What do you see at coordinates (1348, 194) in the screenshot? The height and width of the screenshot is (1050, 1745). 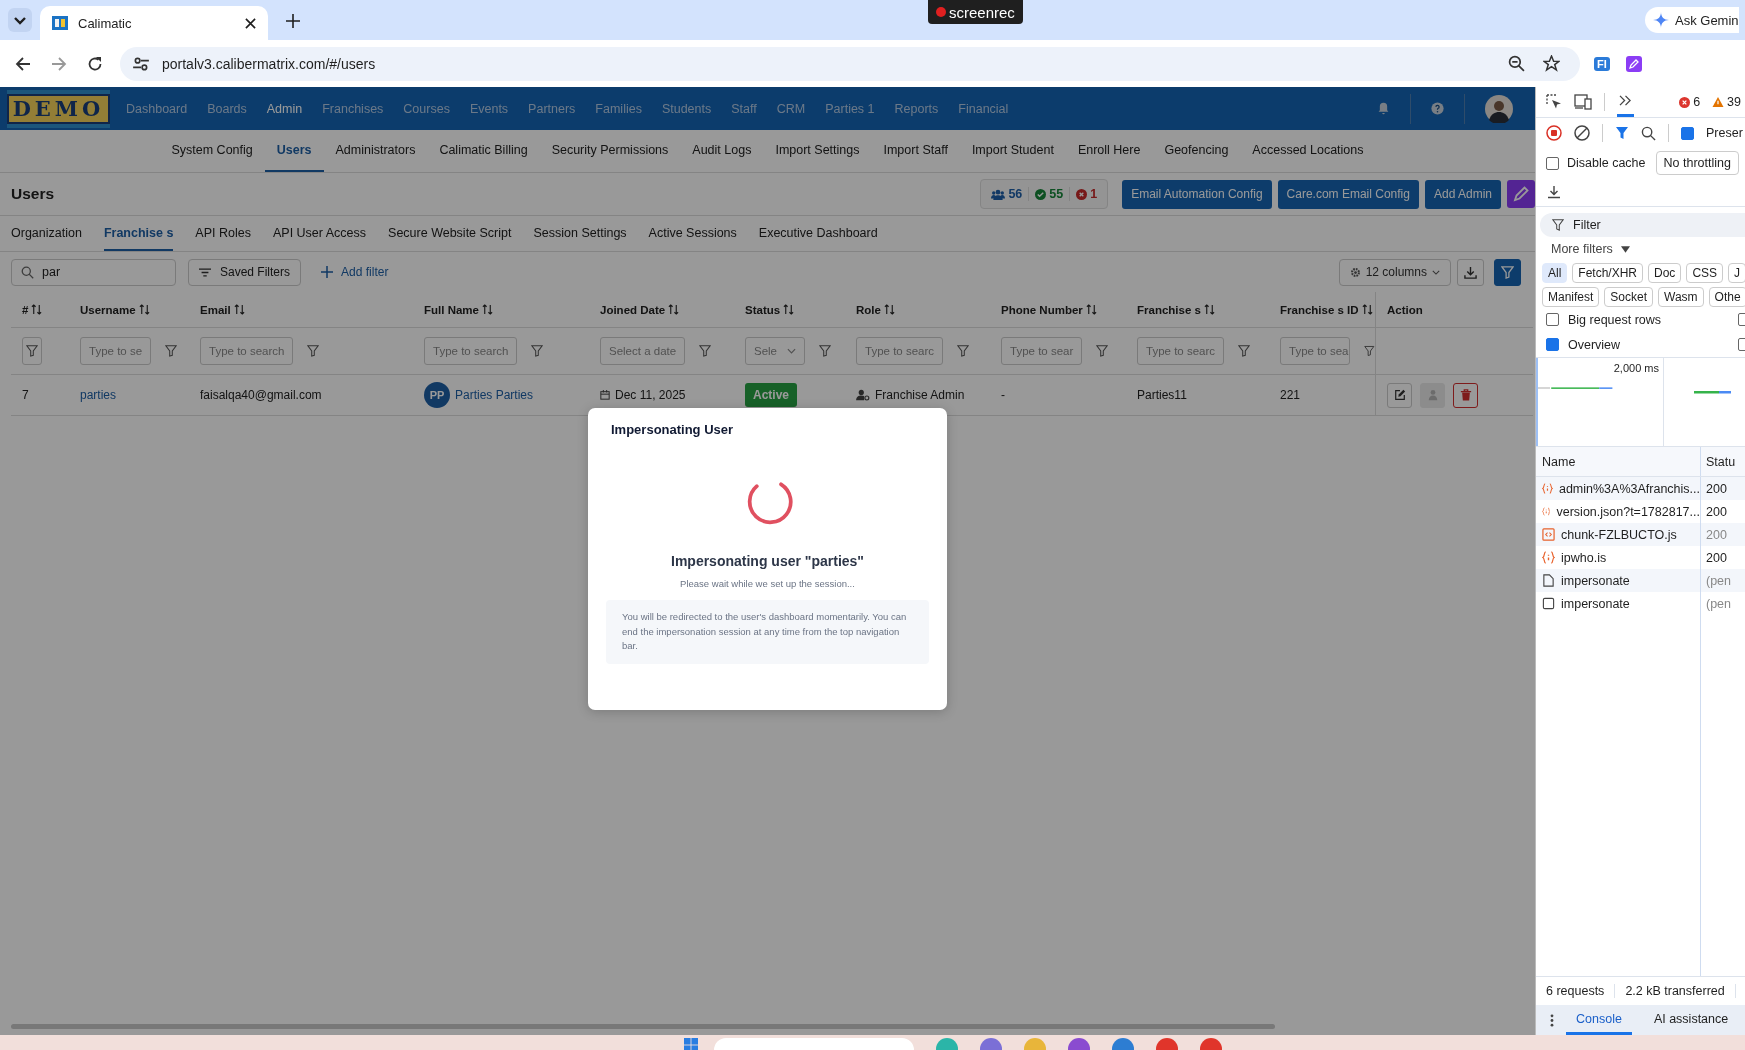 I see `action-button: Care.com Email Config` at bounding box center [1348, 194].